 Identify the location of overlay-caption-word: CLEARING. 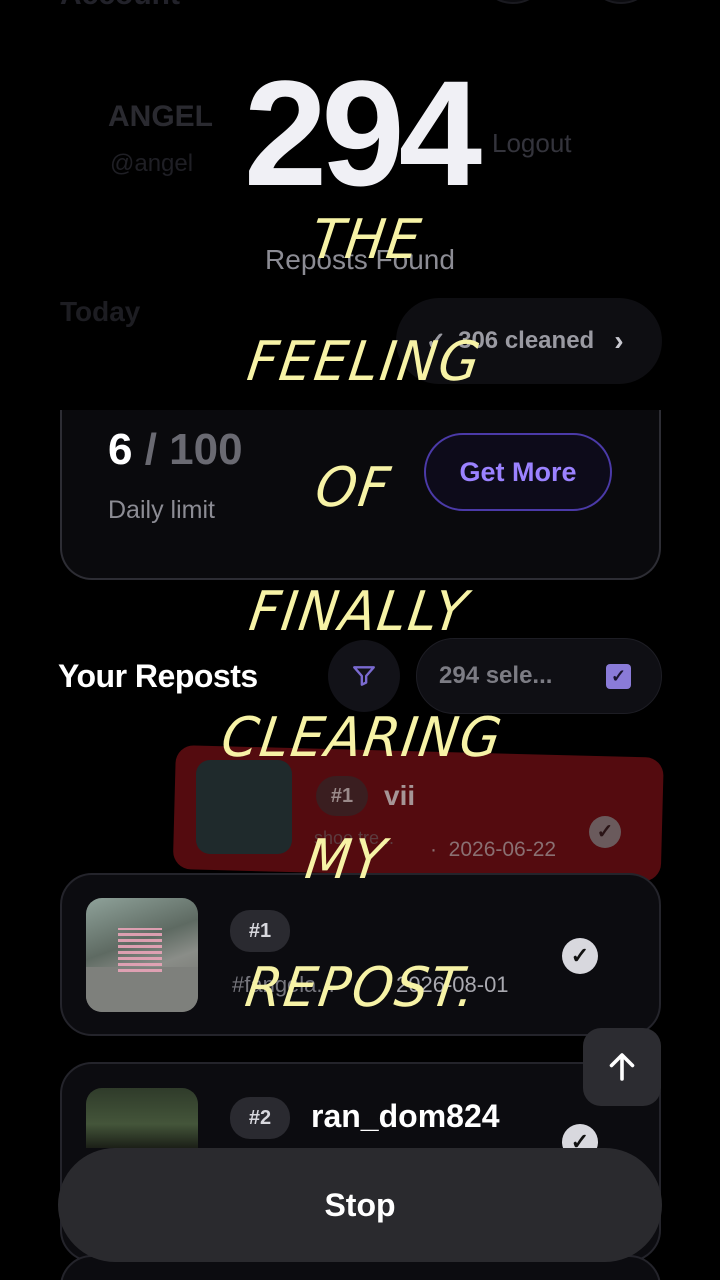
(362, 738).